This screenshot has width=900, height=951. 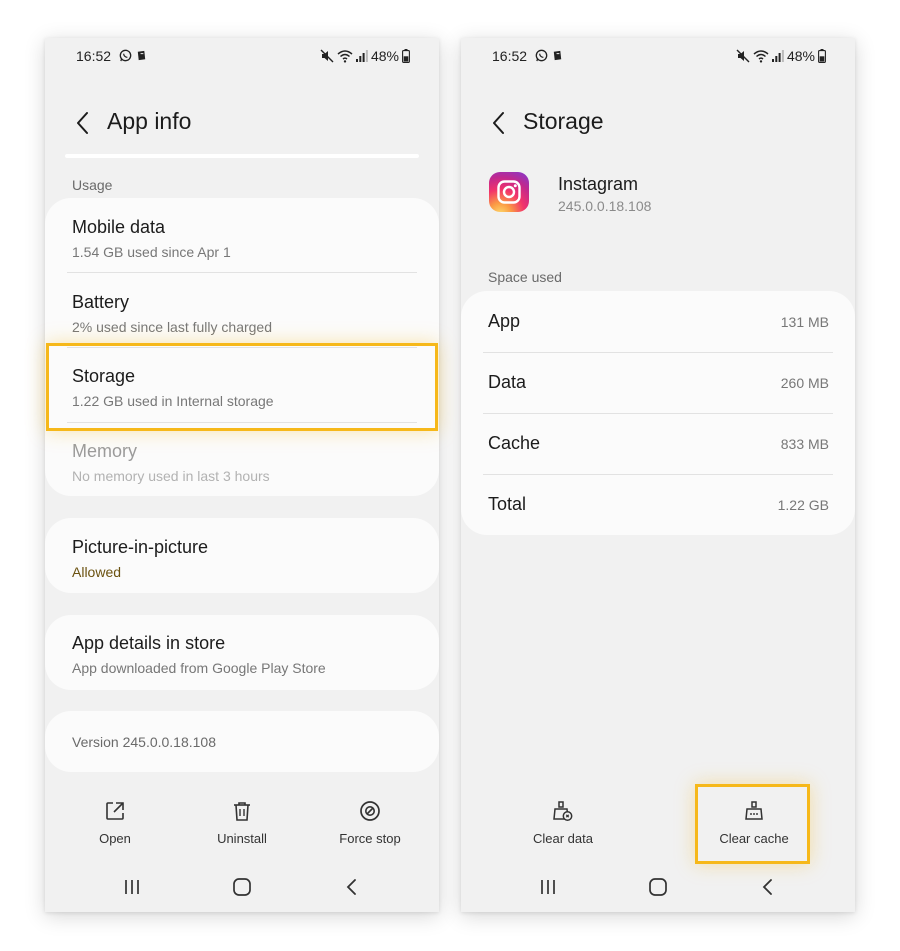 I want to click on item-subtitle: No memory used in last 3 hours, so click(x=171, y=476).